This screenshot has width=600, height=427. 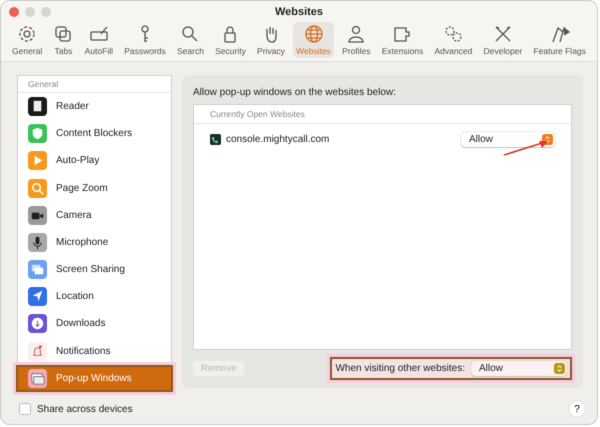 I want to click on toolbar-tab: Tabs, so click(x=63, y=40).